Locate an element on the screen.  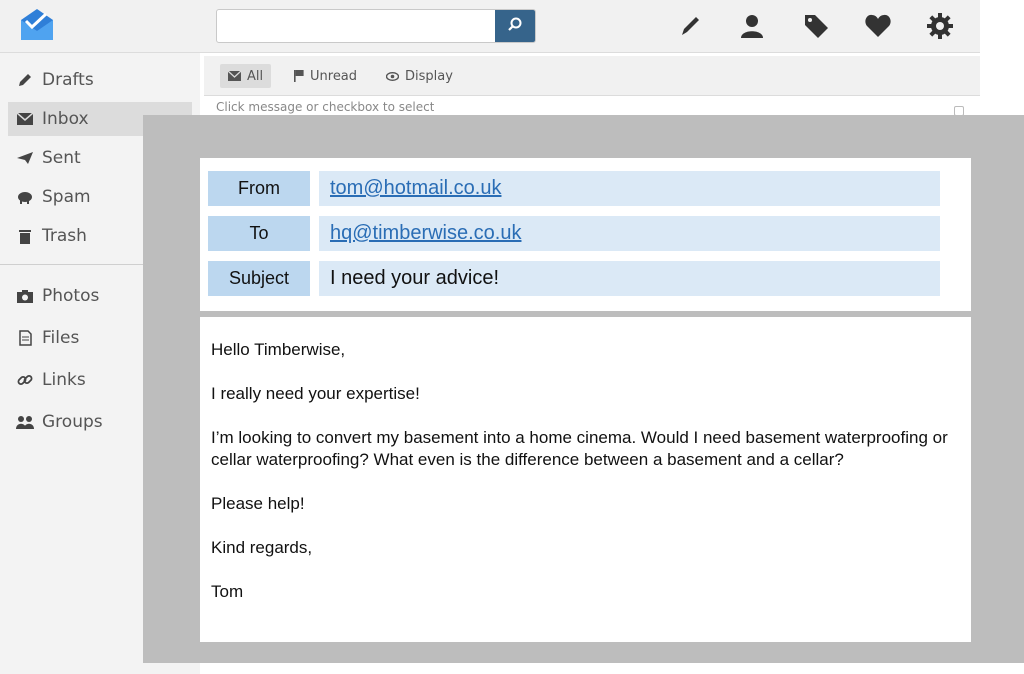
filter-display: Display is located at coordinates (419, 76).